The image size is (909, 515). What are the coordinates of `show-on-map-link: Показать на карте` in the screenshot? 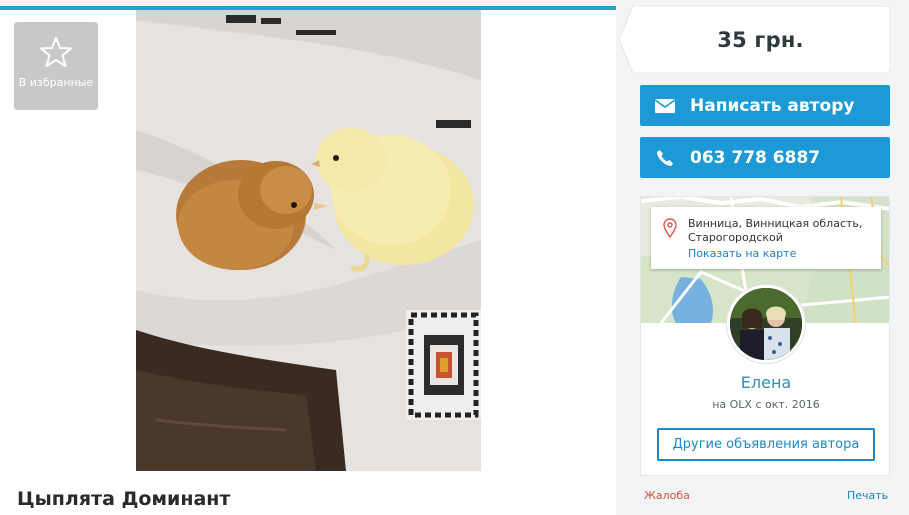 It's located at (742, 253).